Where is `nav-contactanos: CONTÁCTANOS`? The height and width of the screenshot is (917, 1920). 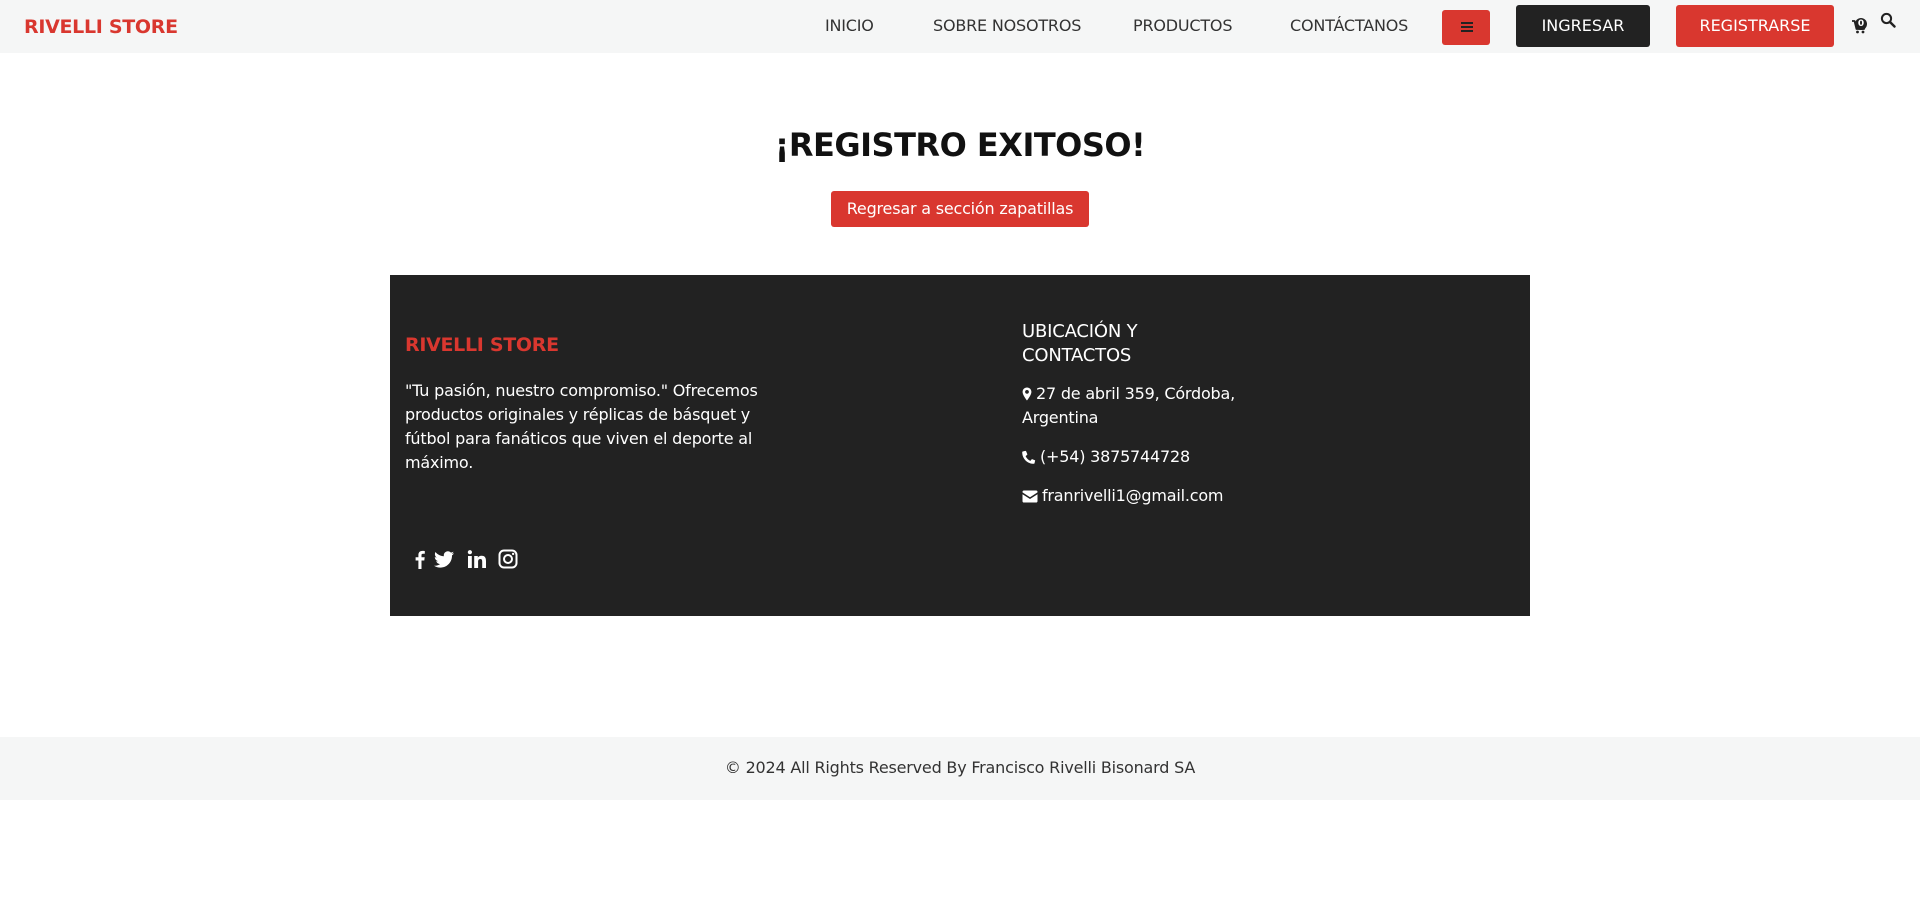
nav-contactanos: CONTÁCTANOS is located at coordinates (1349, 25).